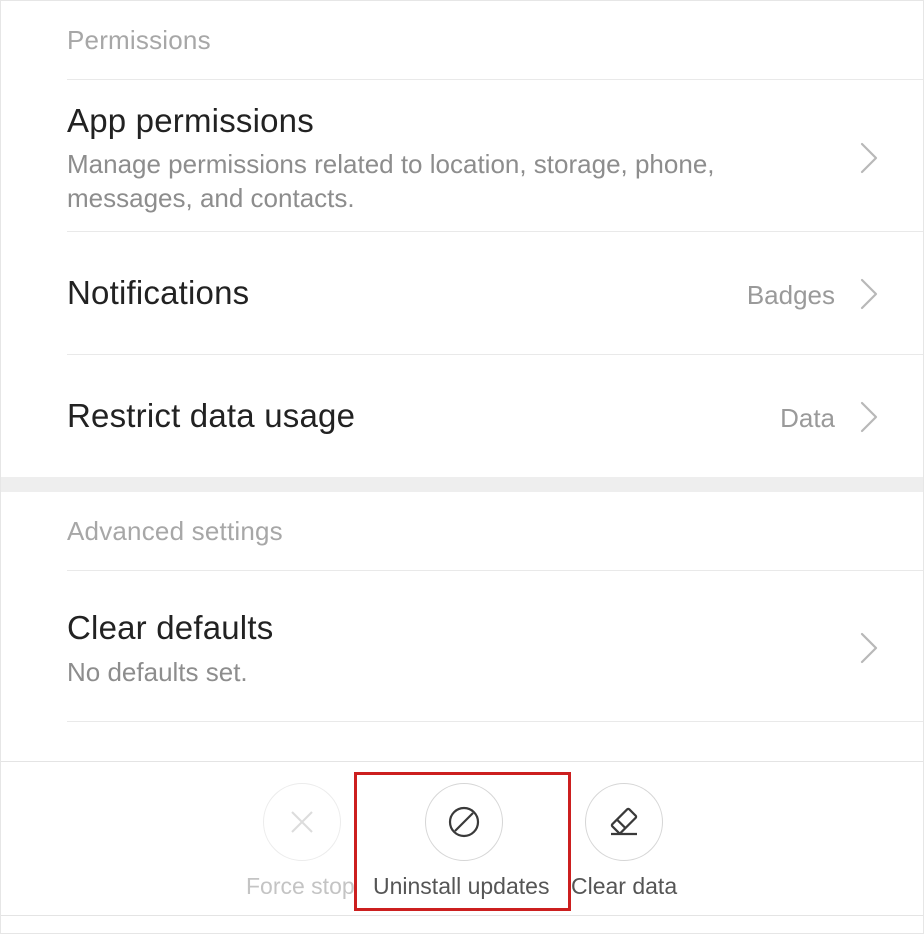 This screenshot has height=934, width=924. What do you see at coordinates (300, 886) in the screenshot?
I see `force-stop-label: Force stop` at bounding box center [300, 886].